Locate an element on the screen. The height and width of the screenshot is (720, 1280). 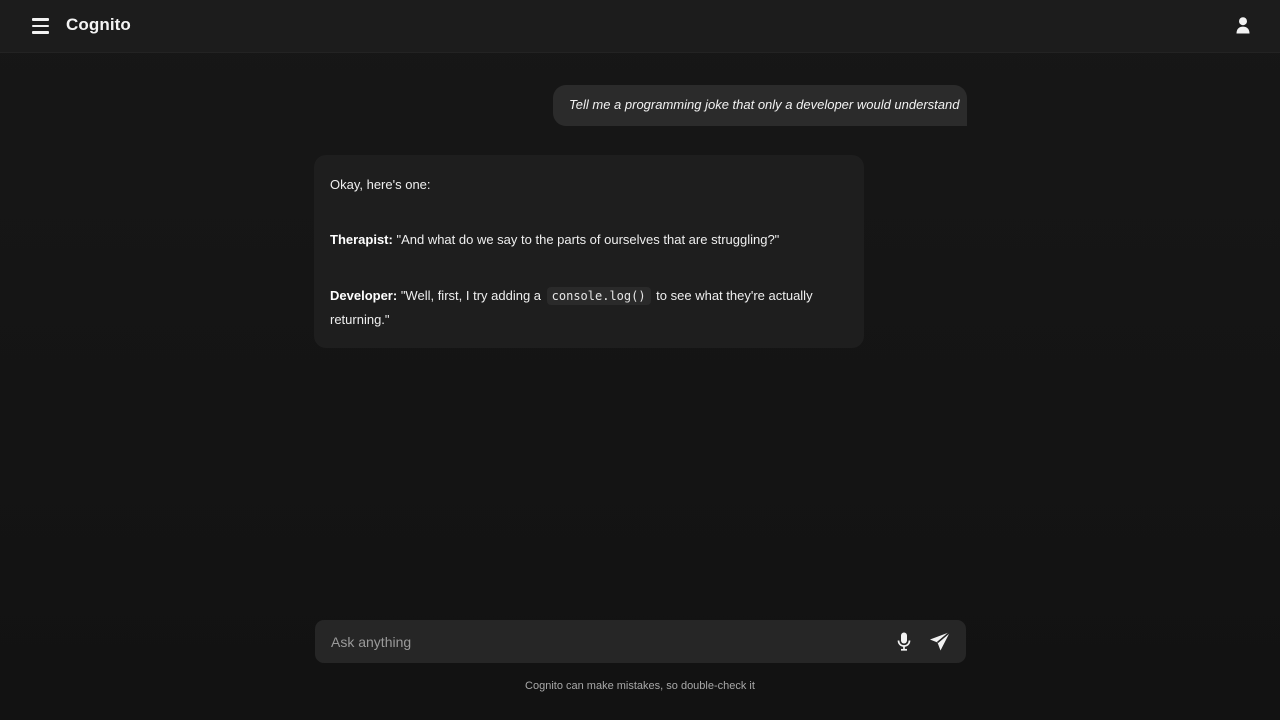
send-icon is located at coordinates (940, 641).